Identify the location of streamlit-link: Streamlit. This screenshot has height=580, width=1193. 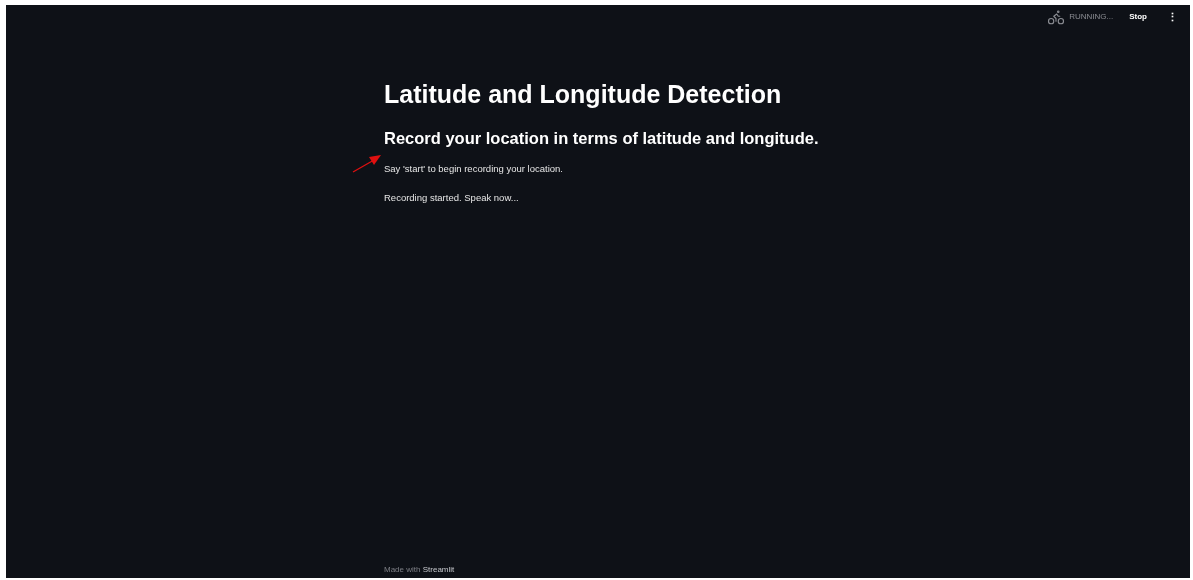
(438, 569).